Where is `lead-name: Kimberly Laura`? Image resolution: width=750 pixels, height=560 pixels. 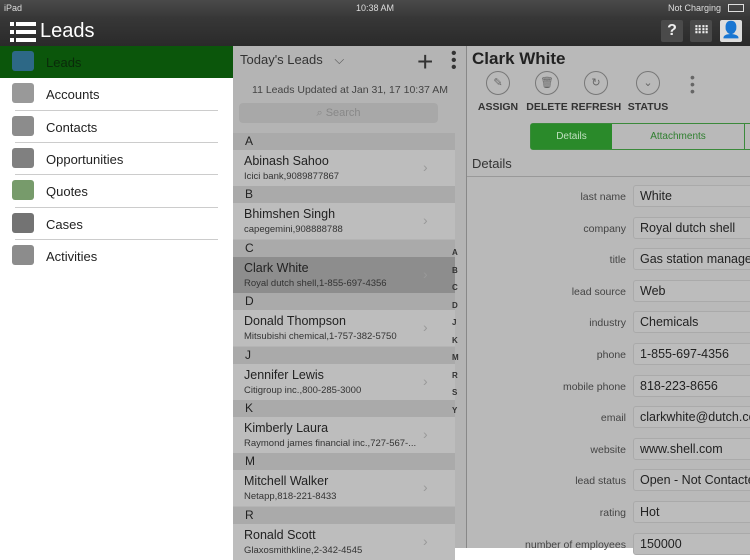
lead-name: Kimberly Laura is located at coordinates (286, 428).